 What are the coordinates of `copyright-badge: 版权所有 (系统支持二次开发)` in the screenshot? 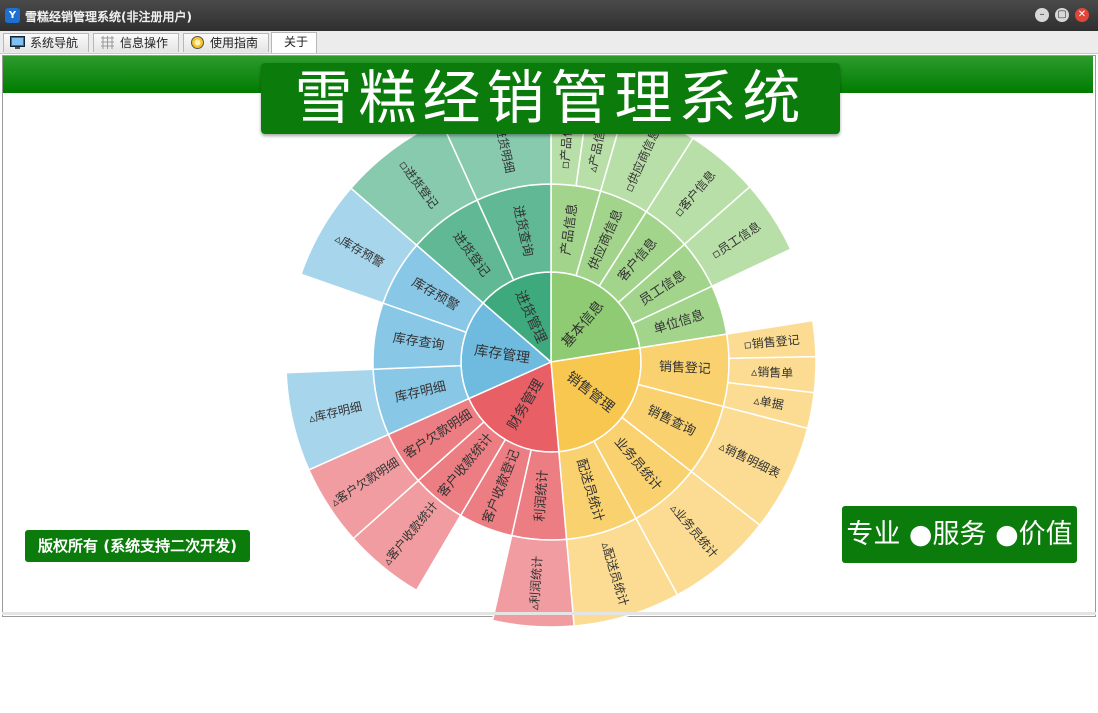 It's located at (137, 546).